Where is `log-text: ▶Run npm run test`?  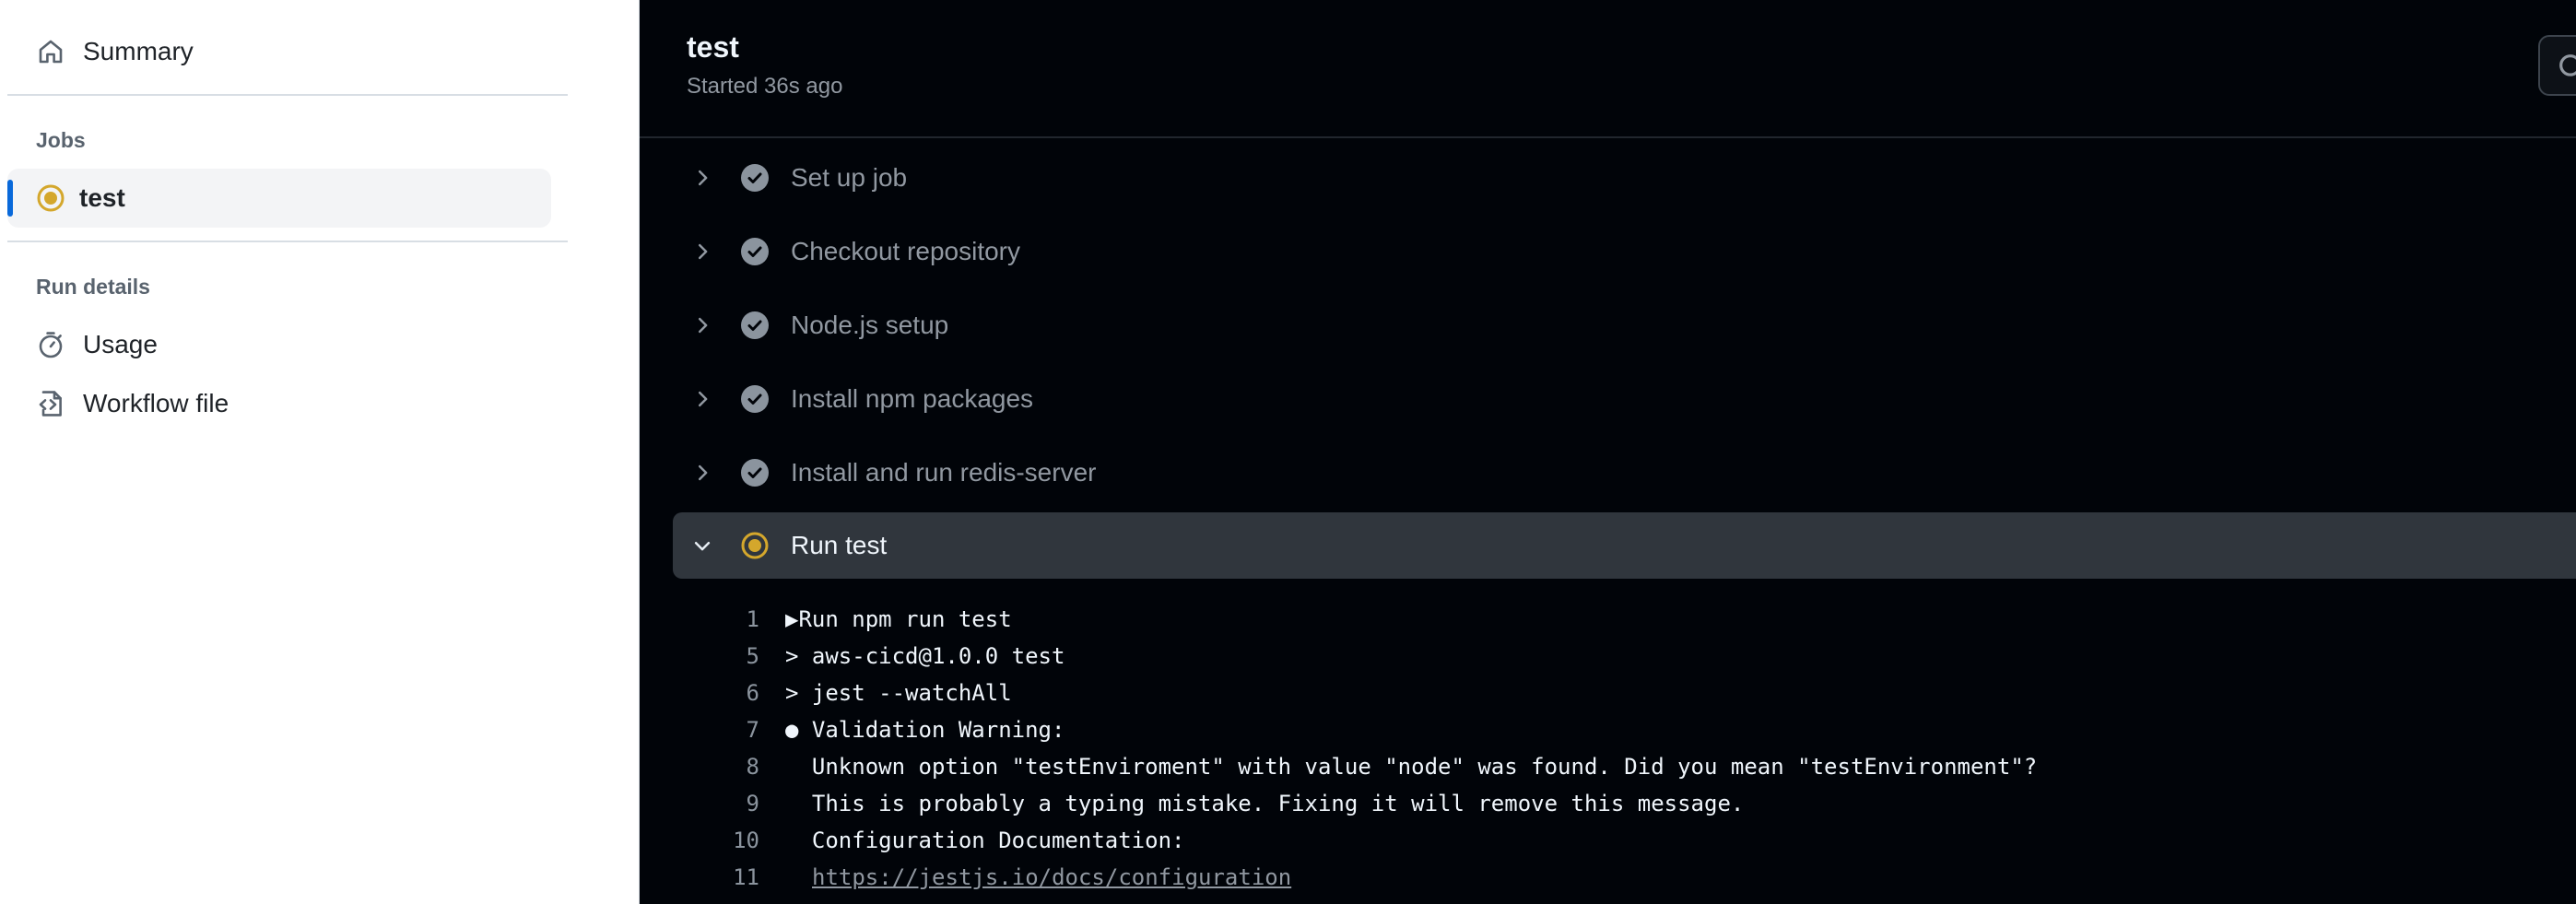
log-text: ▶Run npm run test is located at coordinates (898, 619).